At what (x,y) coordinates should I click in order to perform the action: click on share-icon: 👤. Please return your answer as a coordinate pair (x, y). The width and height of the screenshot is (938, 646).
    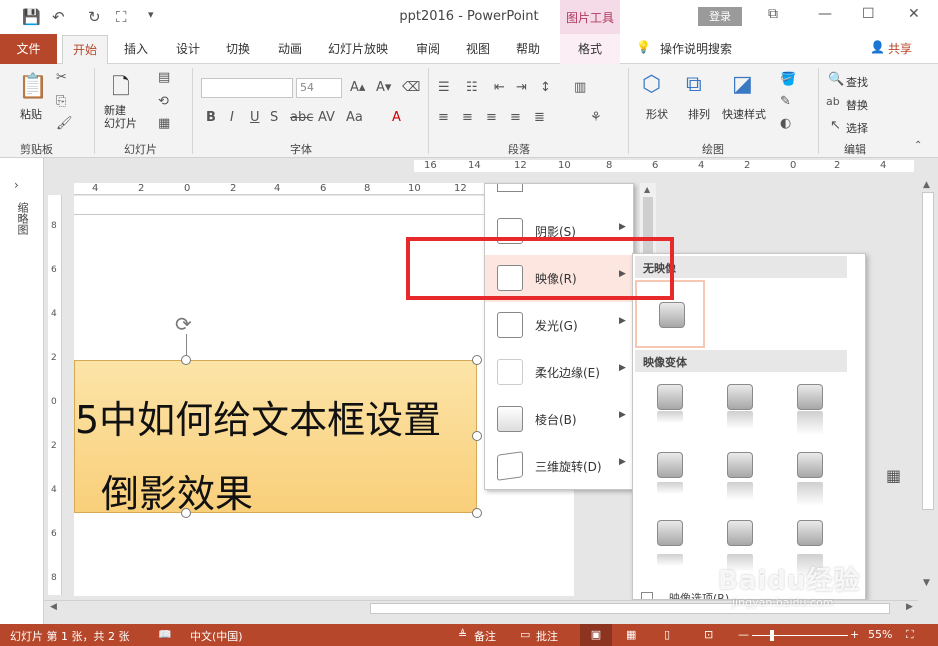
    Looking at the image, I should click on (877, 47).